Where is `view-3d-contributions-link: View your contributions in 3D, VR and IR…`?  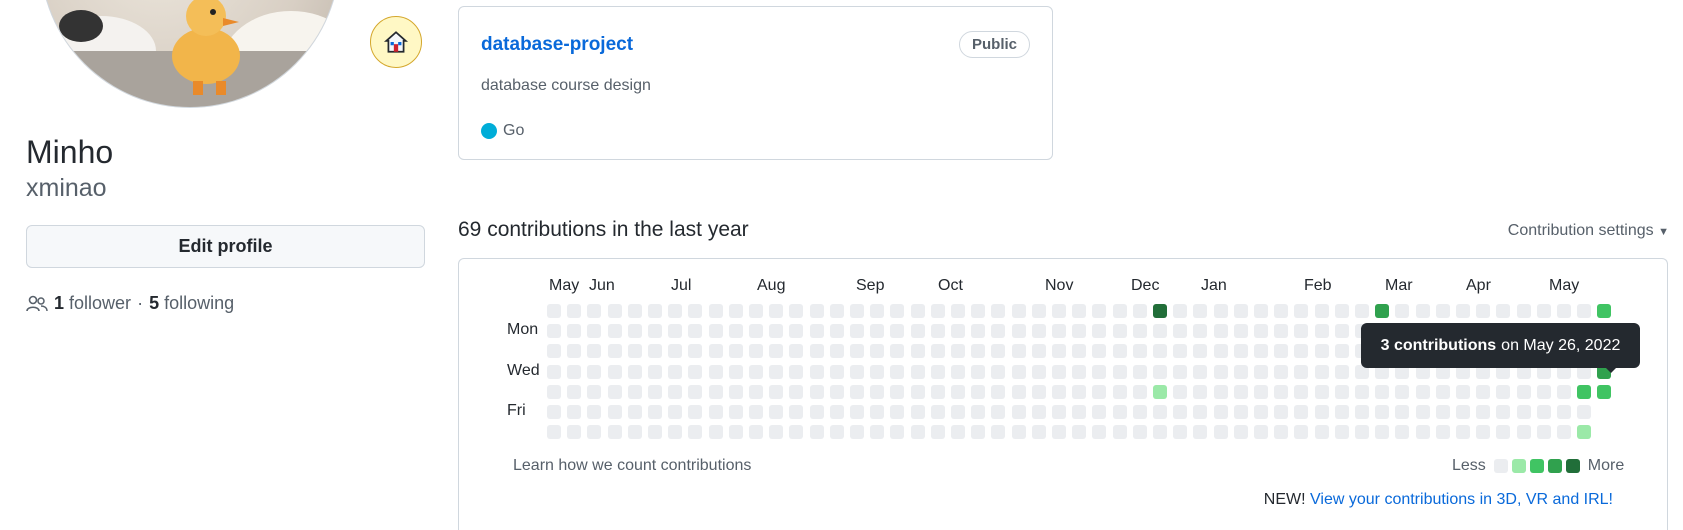
view-3d-contributions-link: View your contributions in 3D, VR and IR… is located at coordinates (1461, 499).